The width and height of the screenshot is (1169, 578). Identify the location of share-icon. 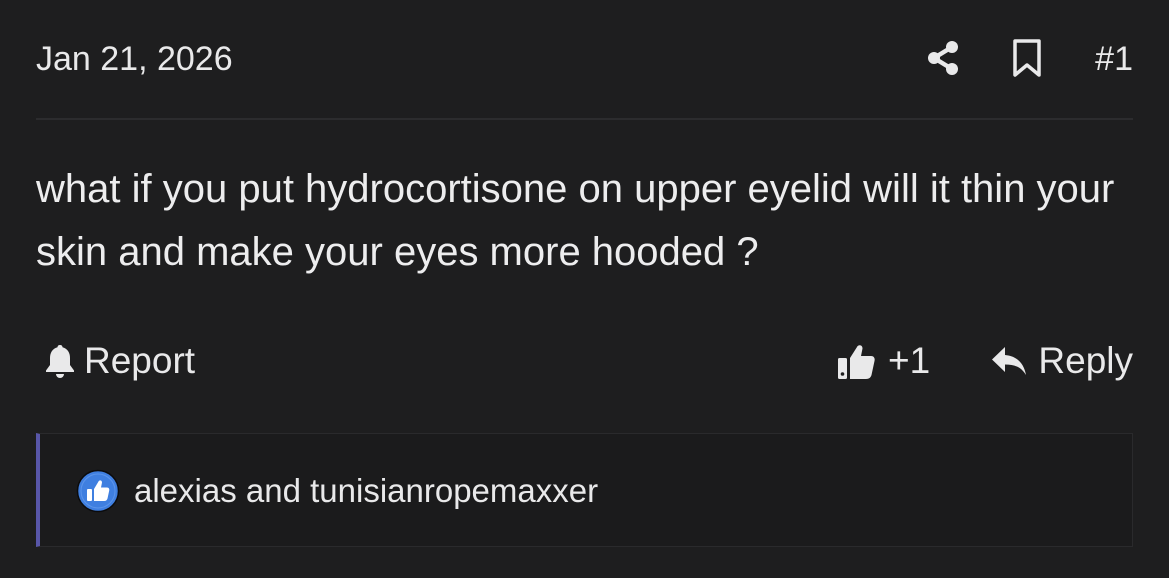
(943, 58).